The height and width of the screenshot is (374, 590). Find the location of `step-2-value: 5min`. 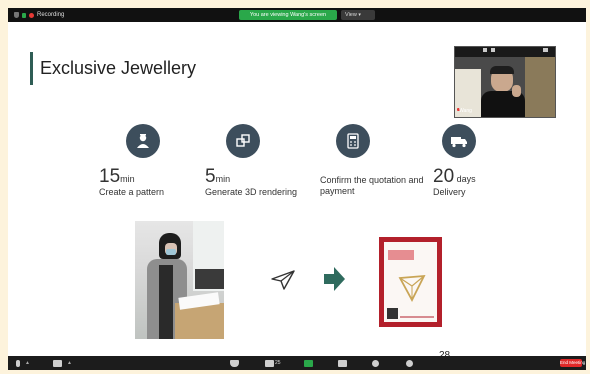

step-2-value: 5min is located at coordinates (218, 176).